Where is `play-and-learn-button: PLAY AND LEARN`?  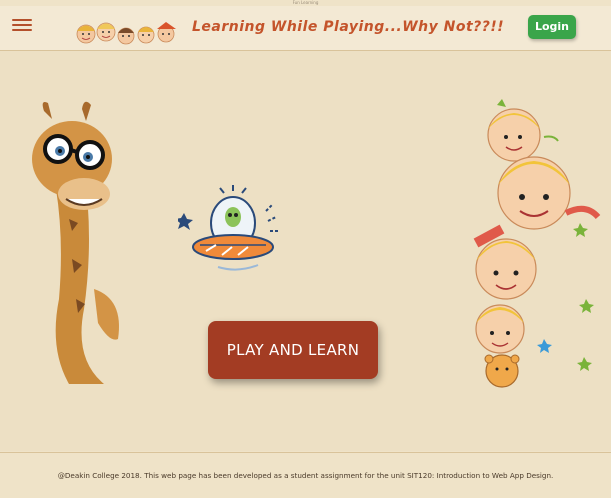
play-and-learn-button: PLAY AND LEARN is located at coordinates (293, 350).